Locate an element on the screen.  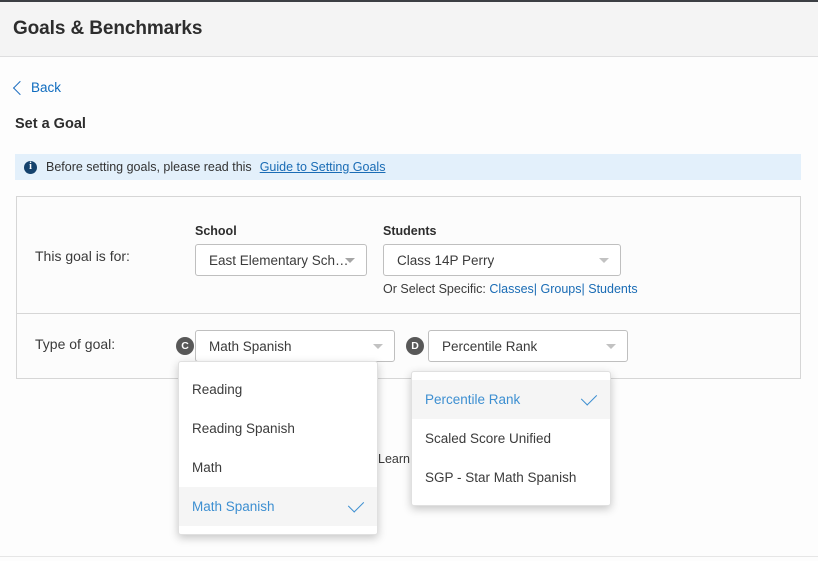
metric-select: Percentile Rank is located at coordinates (528, 346).